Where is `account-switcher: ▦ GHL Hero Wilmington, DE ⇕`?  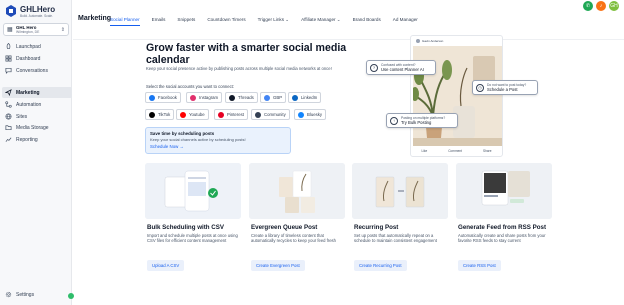 account-switcher: ▦ GHL Hero Wilmington, DE ⇕ is located at coordinates (36, 29).